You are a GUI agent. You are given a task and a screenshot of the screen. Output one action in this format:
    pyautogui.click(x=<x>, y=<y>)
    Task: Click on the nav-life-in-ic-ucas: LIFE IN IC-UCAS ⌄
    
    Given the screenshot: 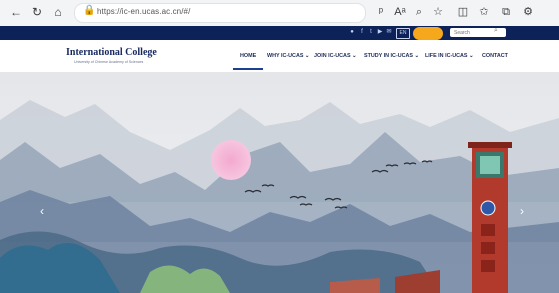 What is the action you would take?
    pyautogui.click(x=449, y=56)
    